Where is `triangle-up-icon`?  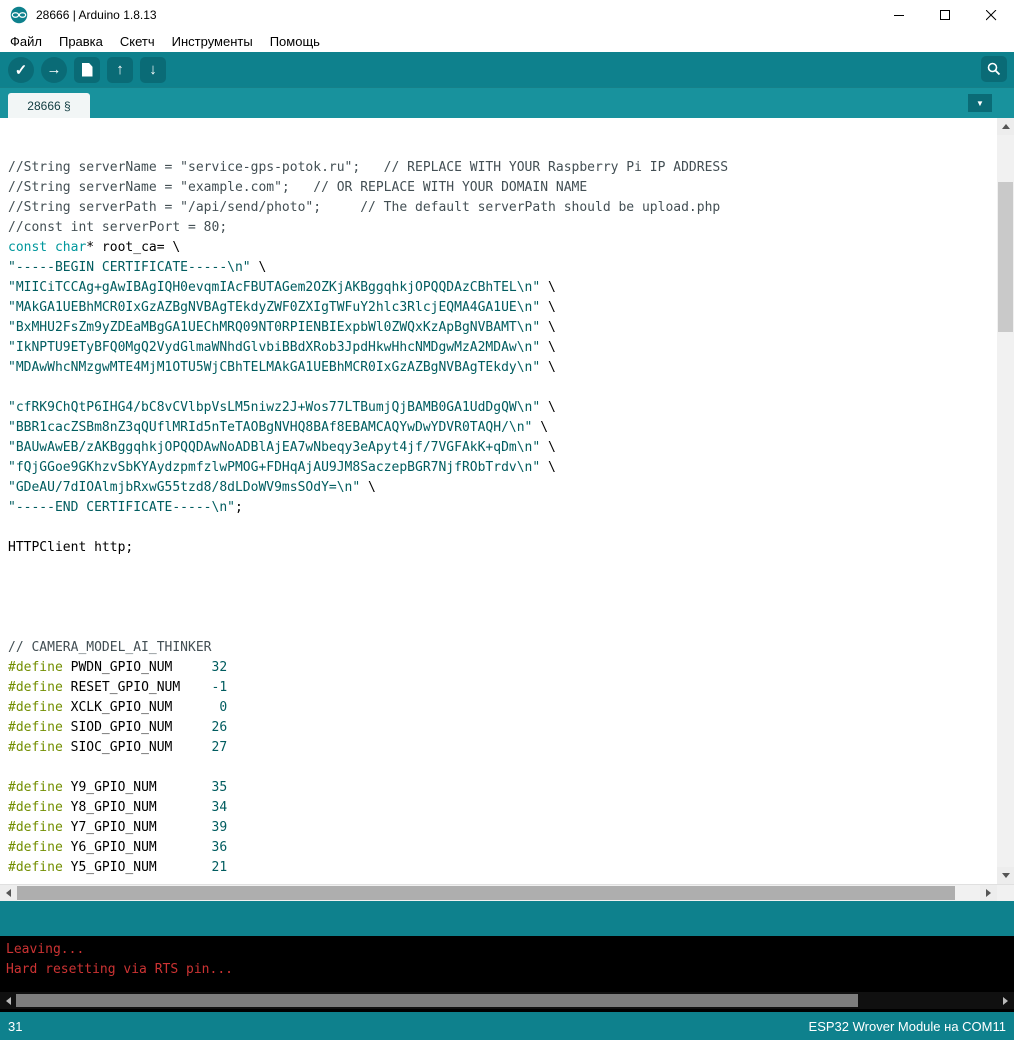
triangle-up-icon is located at coordinates (1005, 126).